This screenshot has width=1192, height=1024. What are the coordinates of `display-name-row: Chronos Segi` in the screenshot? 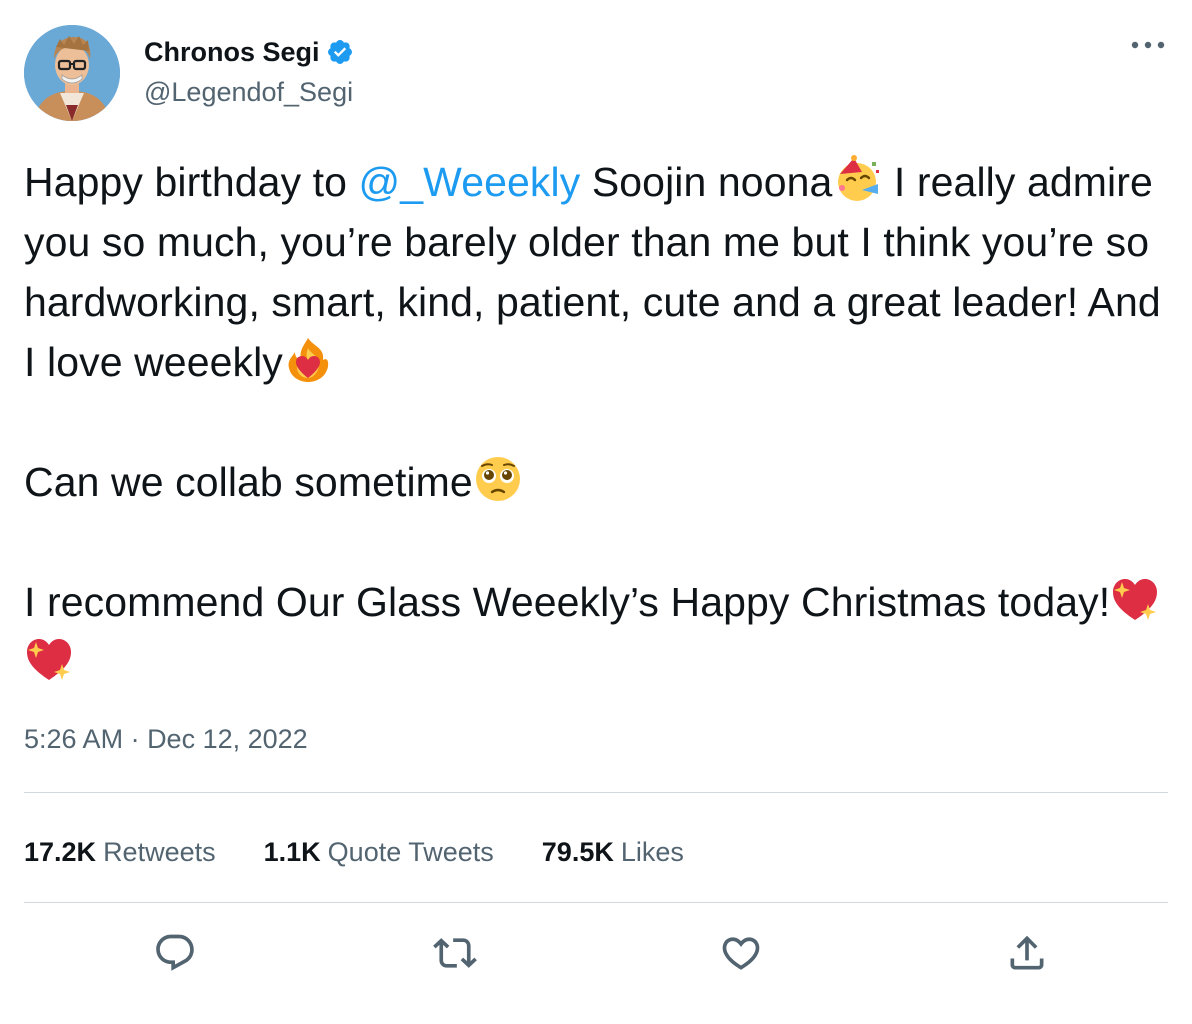 It's located at (249, 52).